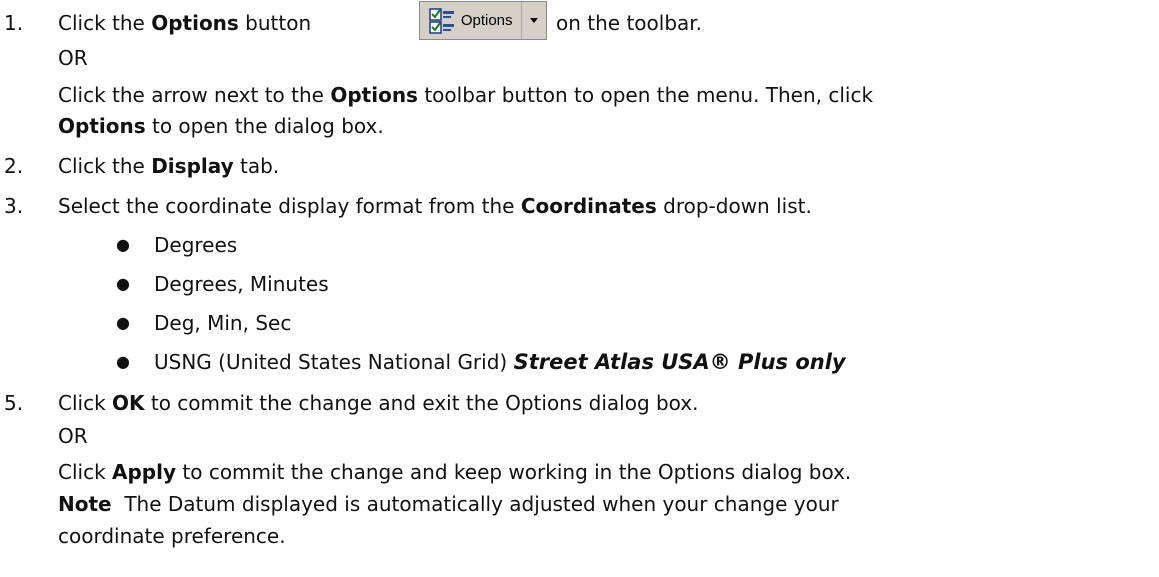  I want to click on options-button-label: Options, so click(486, 20).